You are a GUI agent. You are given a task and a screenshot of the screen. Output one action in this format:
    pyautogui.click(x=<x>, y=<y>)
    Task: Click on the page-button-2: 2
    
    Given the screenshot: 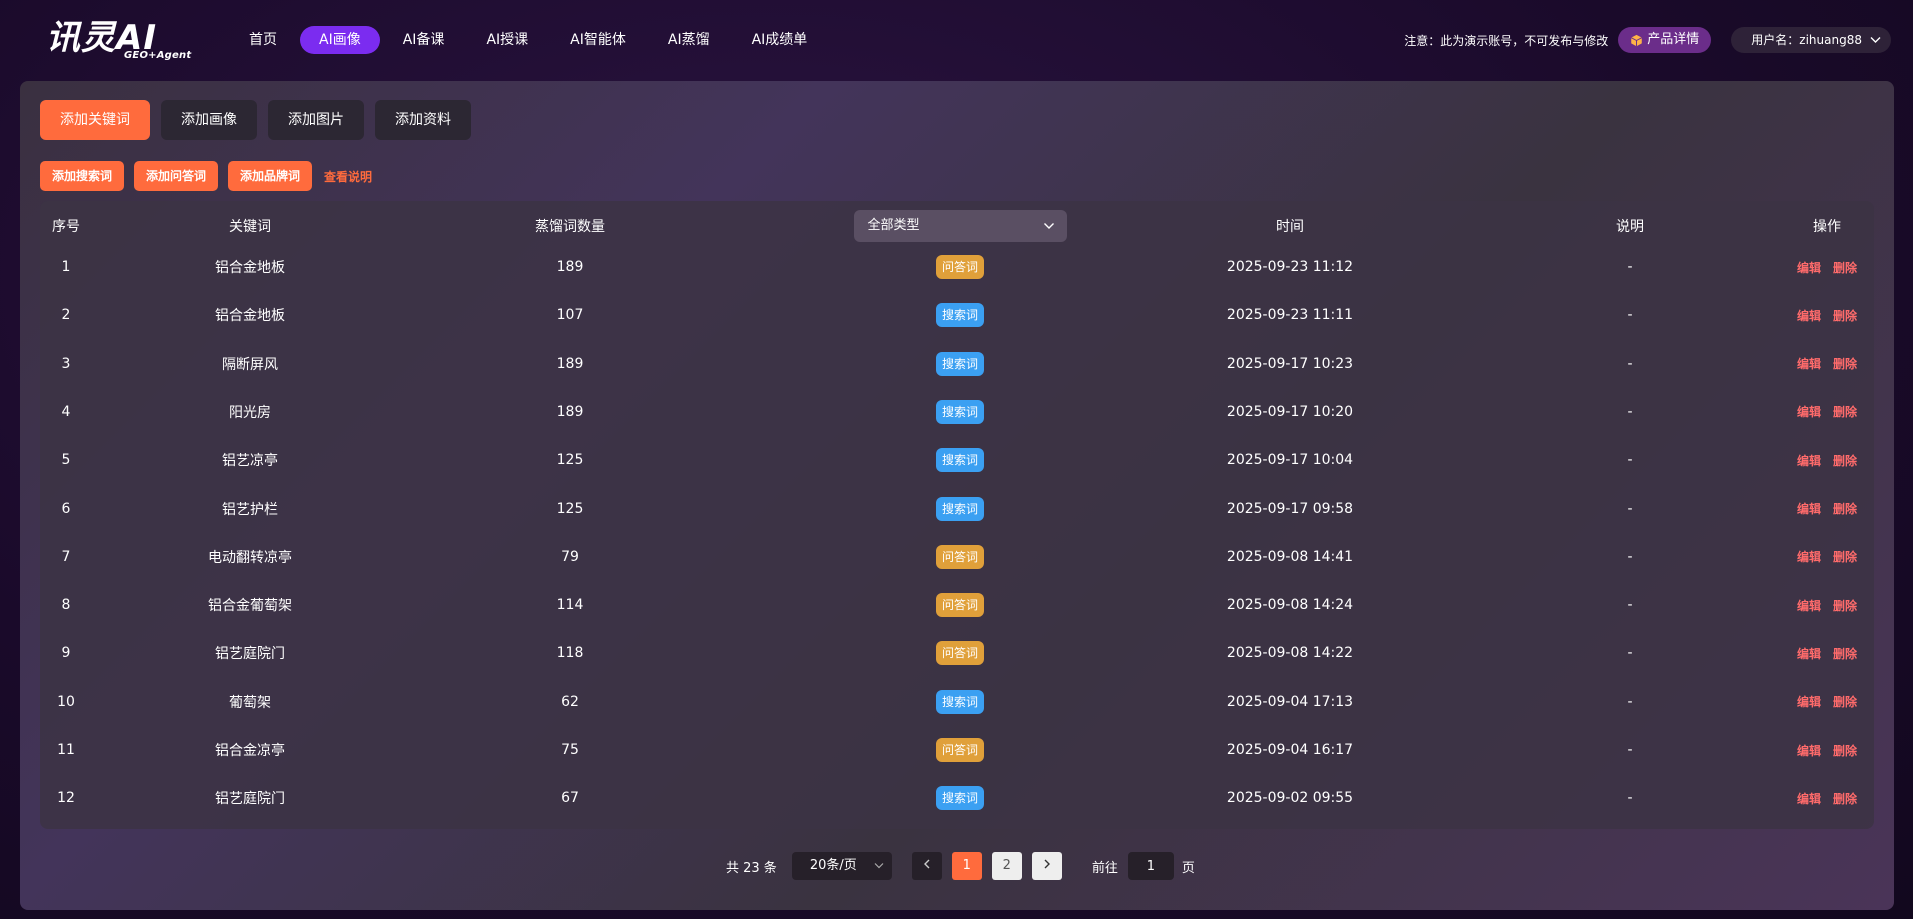 What is the action you would take?
    pyautogui.click(x=1006, y=866)
    